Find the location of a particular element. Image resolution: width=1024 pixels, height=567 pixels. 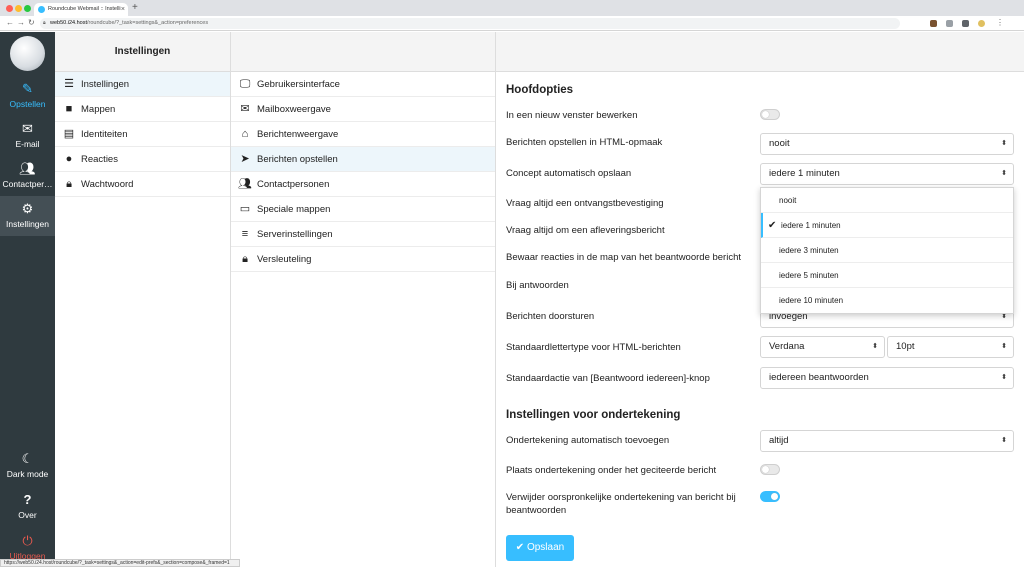

select-html-compose: nooit ⬍ is located at coordinates (887, 144).